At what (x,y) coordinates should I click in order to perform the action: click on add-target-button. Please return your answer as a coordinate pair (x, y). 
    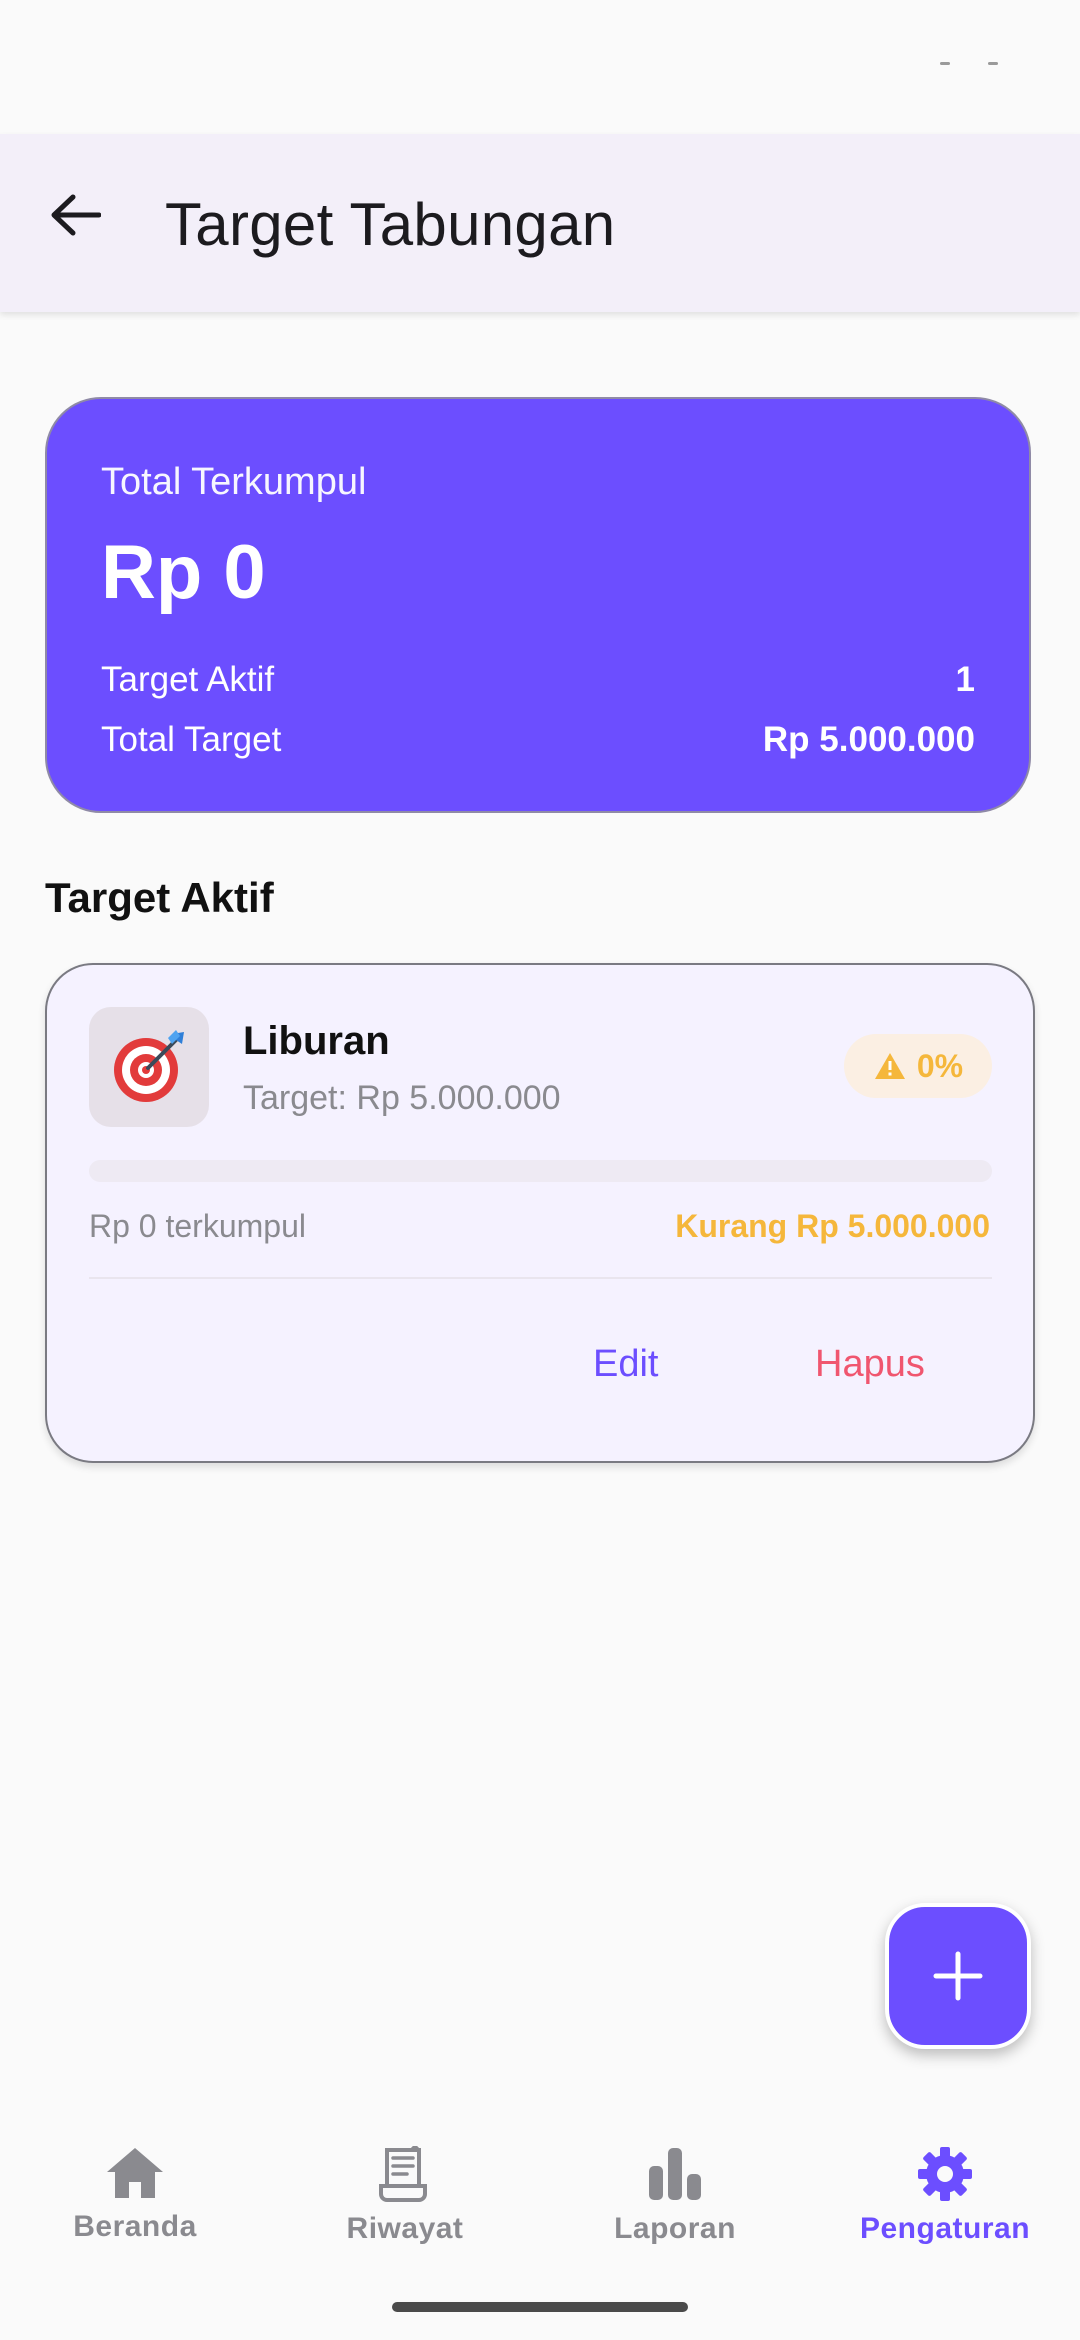
    Looking at the image, I should click on (958, 1976).